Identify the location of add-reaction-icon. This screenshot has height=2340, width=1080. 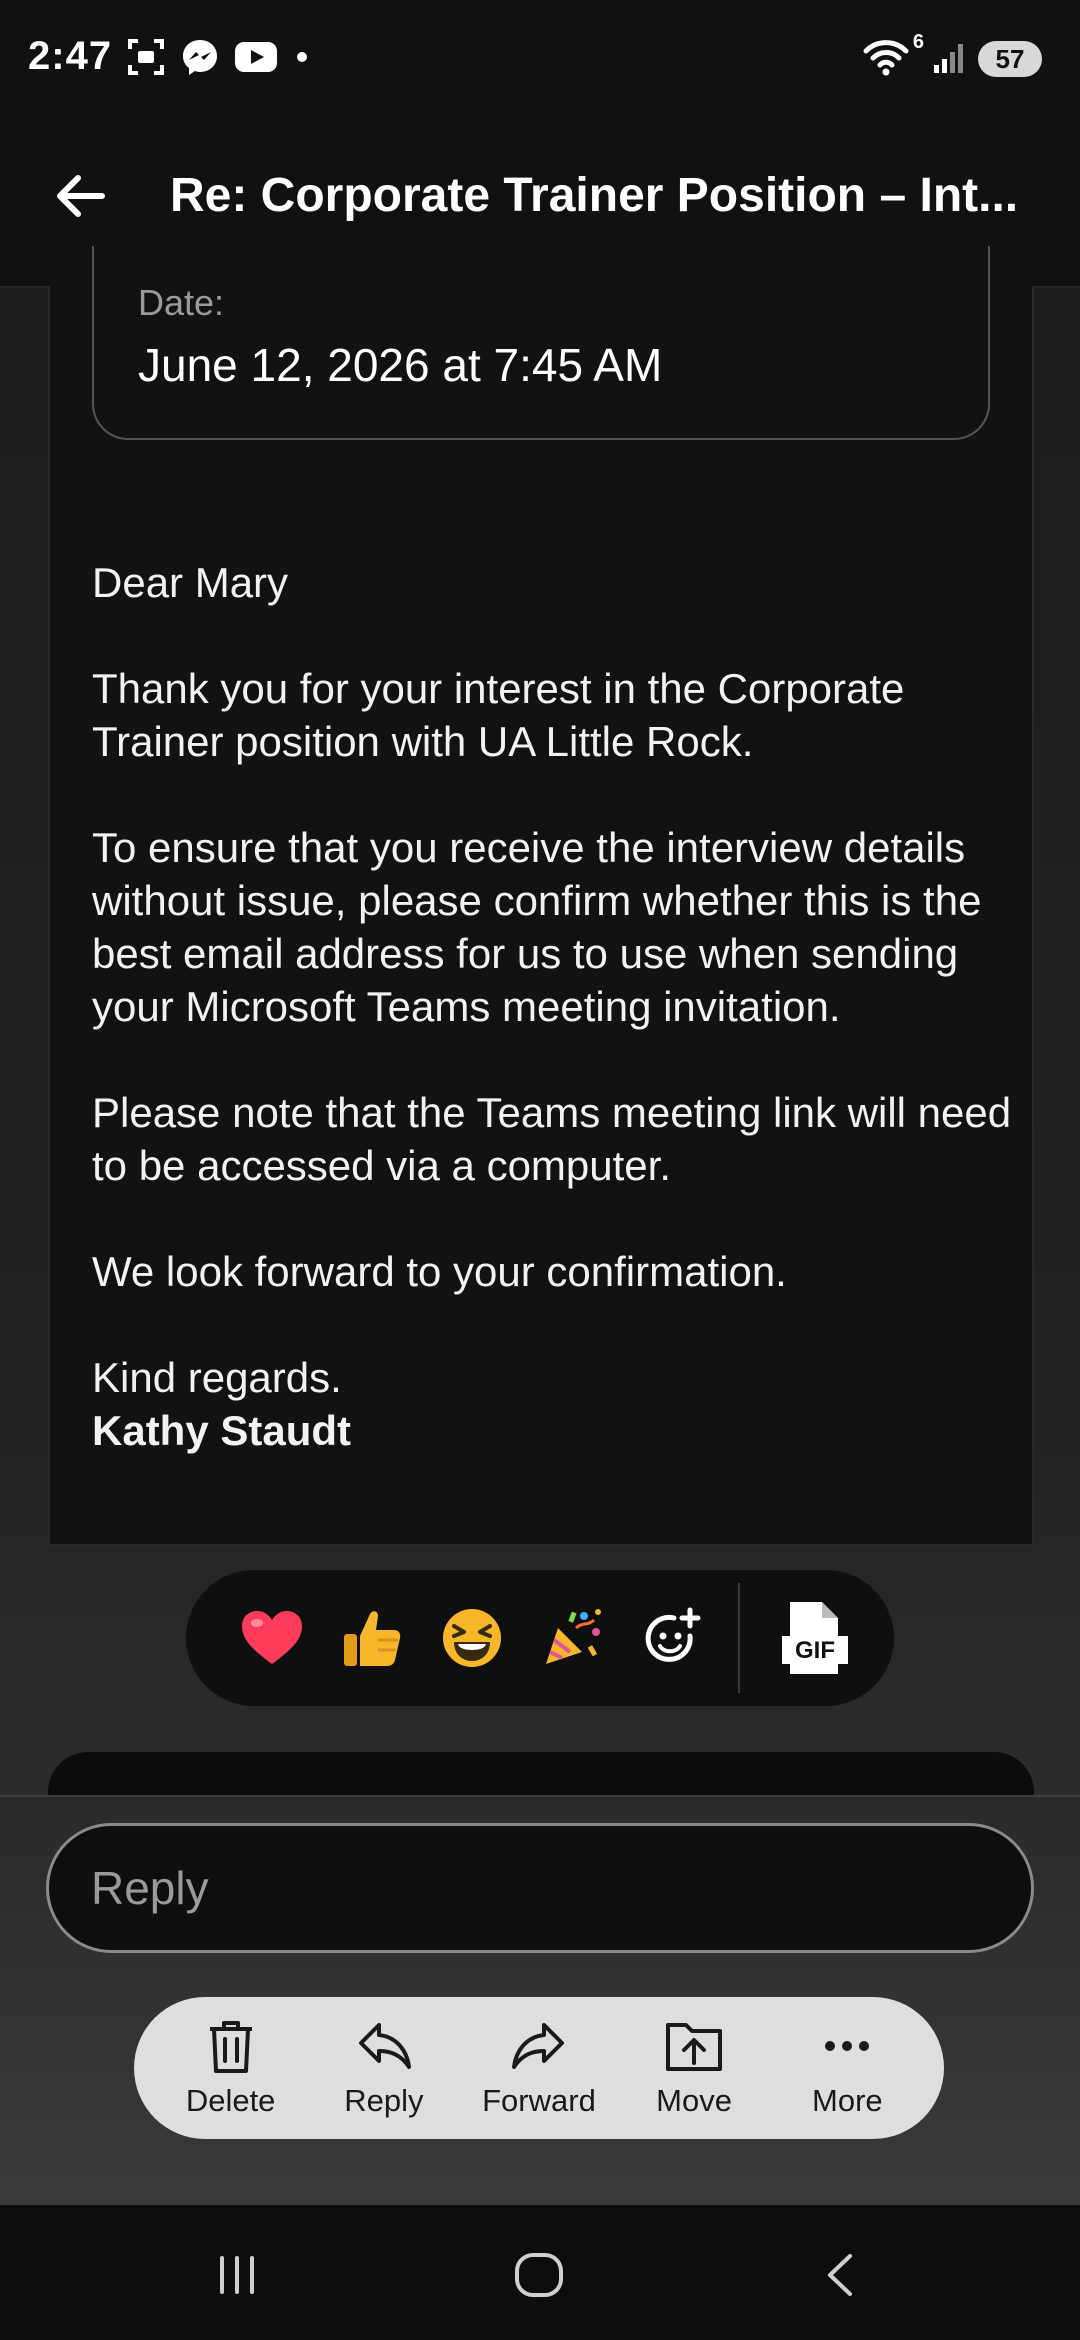
(672, 1638).